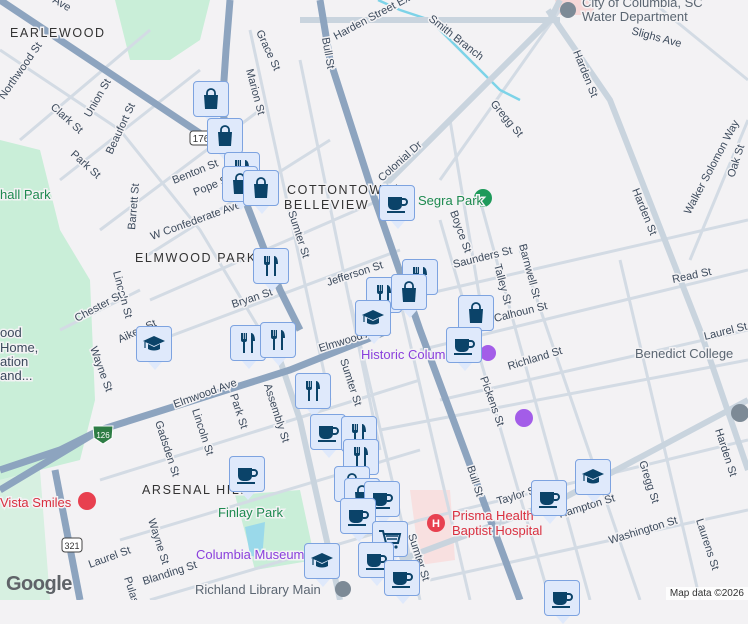  I want to click on neighborhood-label: EARLEWOOD, so click(58, 33).